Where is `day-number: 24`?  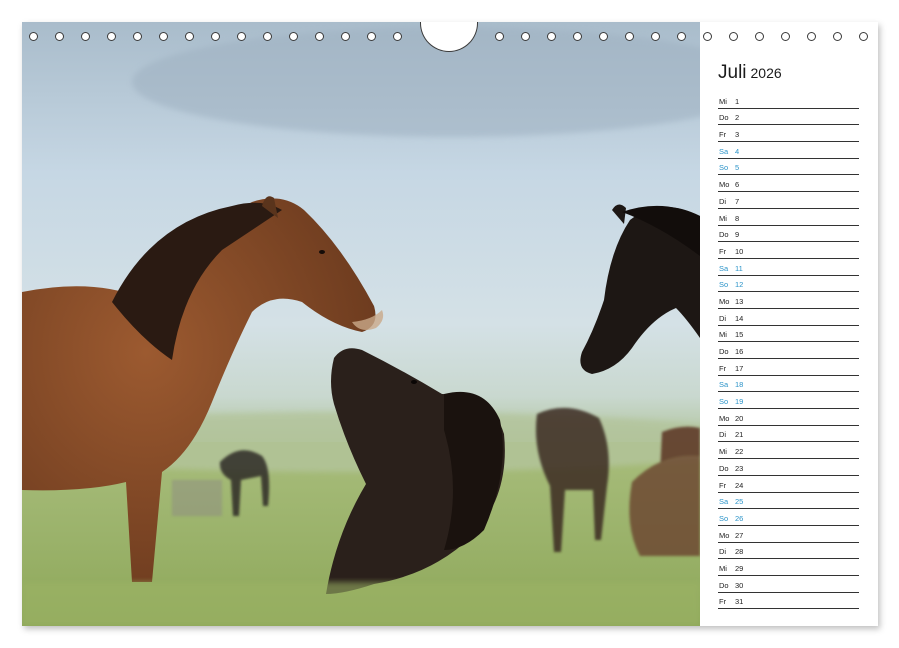 day-number: 24 is located at coordinates (739, 485).